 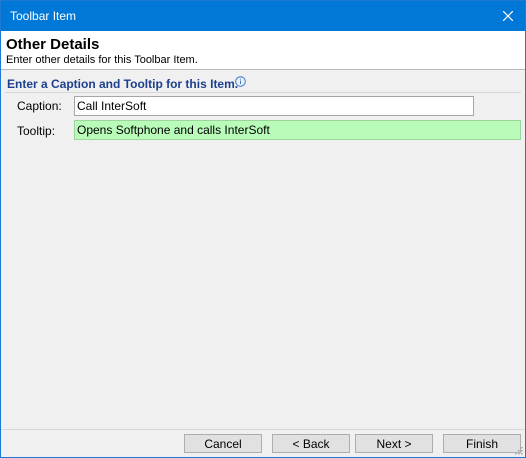 What do you see at coordinates (518, 450) in the screenshot?
I see `resize-grip-icon` at bounding box center [518, 450].